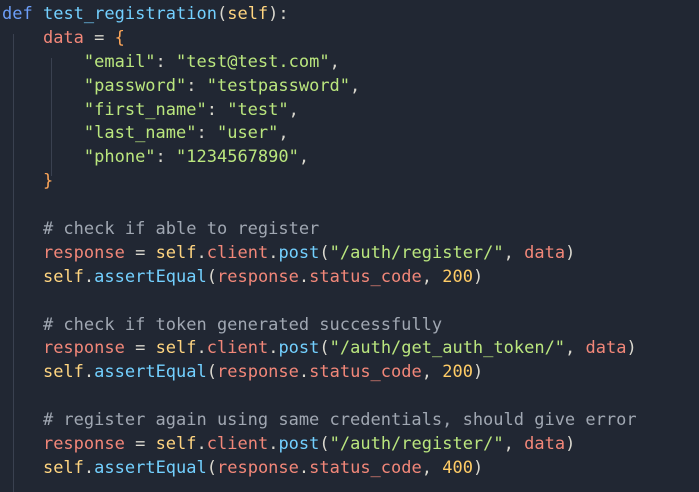 This screenshot has width=699, height=492. Describe the element at coordinates (237, 157) in the screenshot. I see `dict-value: "1234567890"` at that location.